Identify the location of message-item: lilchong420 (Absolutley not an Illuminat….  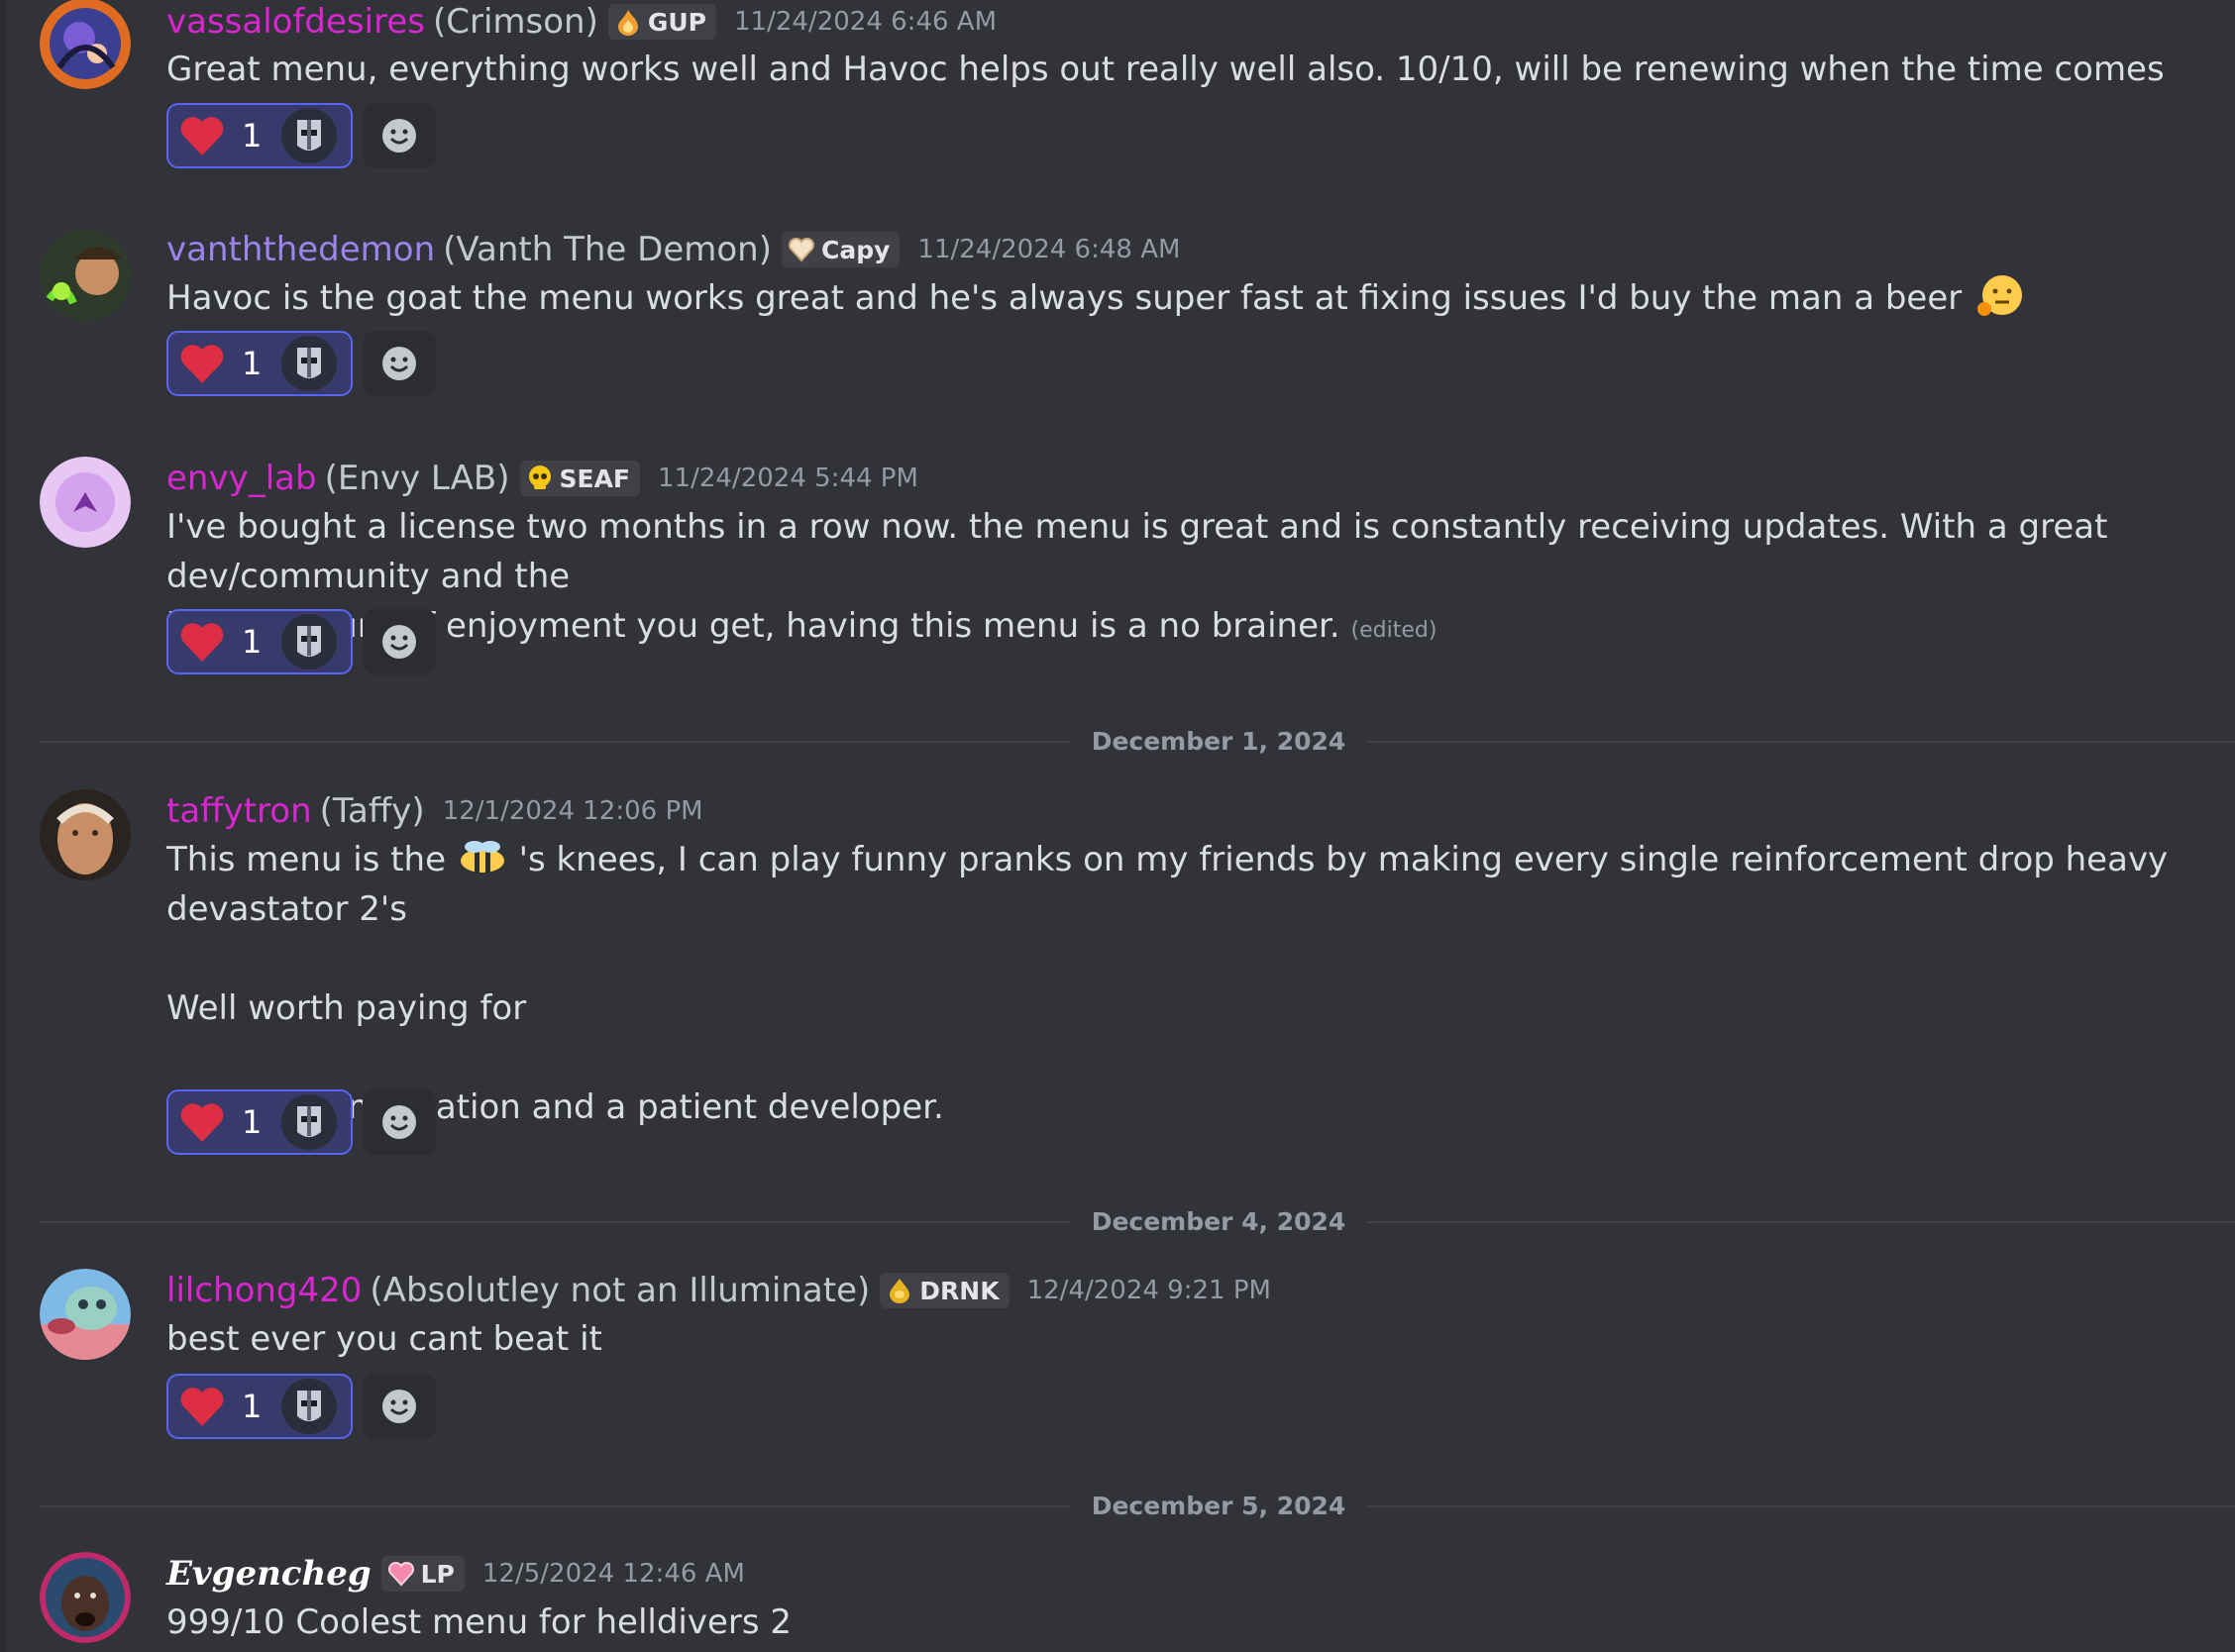
(1117, 1358).